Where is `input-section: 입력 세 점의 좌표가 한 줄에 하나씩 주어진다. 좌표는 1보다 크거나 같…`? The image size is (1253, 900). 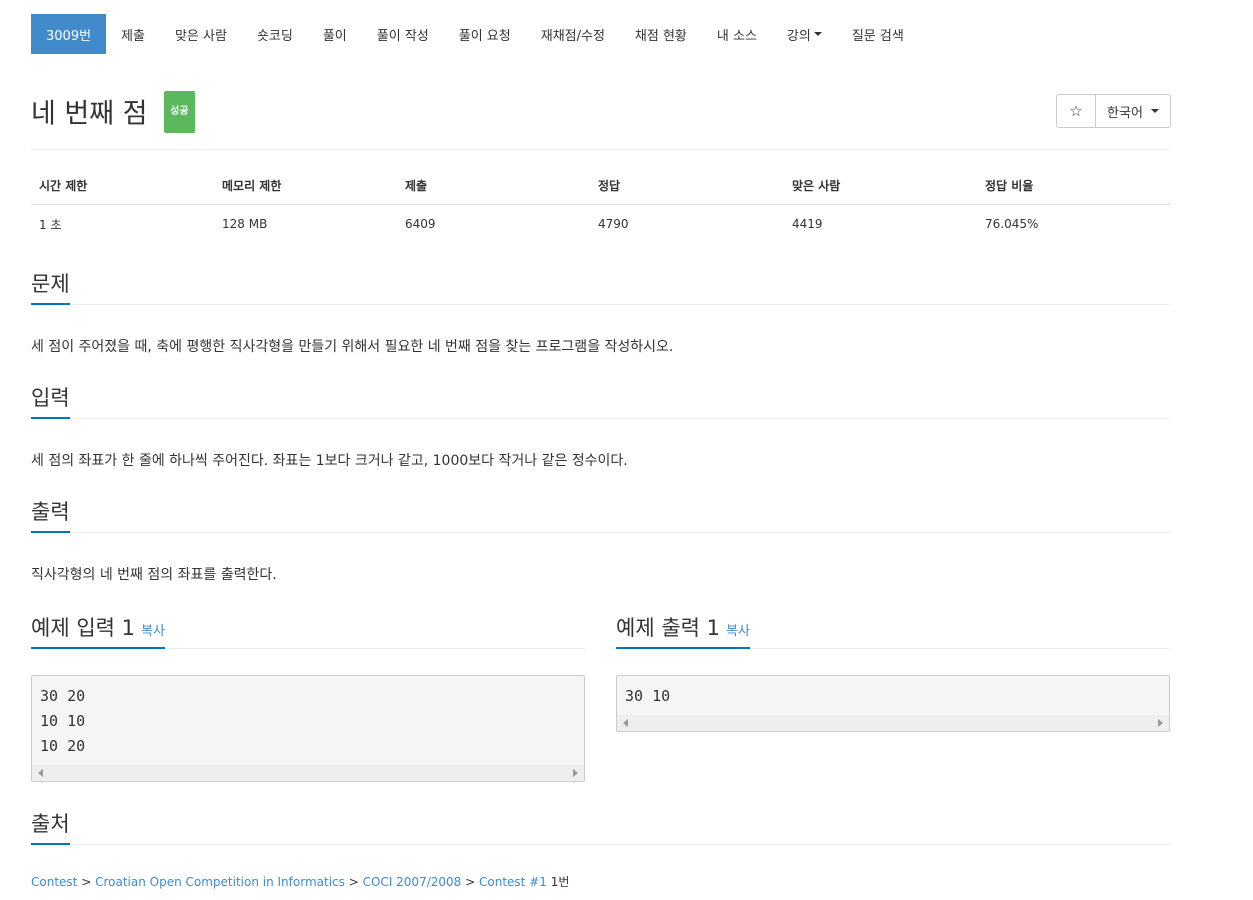 input-section: 입력 세 점의 좌표가 한 줄에 하나씩 주어진다. 좌표는 1보다 크거나 같… is located at coordinates (601, 427).